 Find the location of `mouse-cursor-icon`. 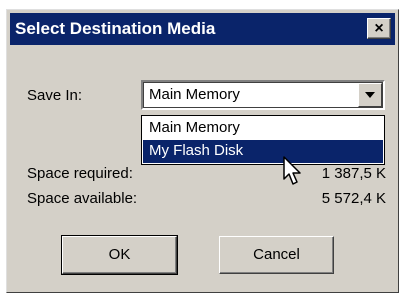

mouse-cursor-icon is located at coordinates (292, 170).